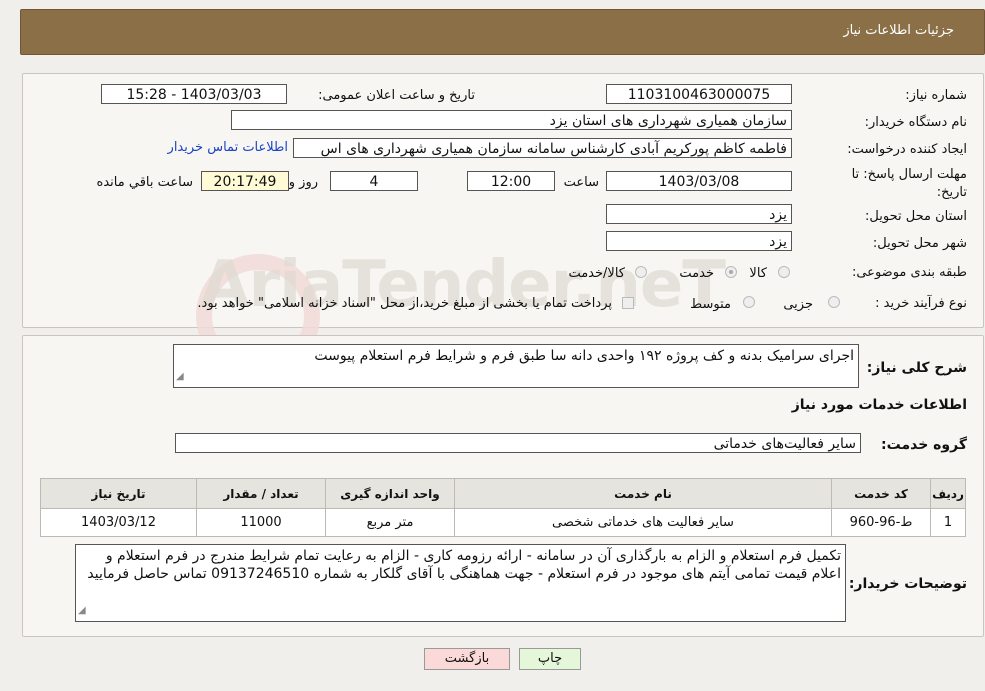 This screenshot has height=691, width=985. Describe the element at coordinates (643, 522) in the screenshot. I see `cell-service-name: سایر فعالیت های خدماتی شخصی` at that location.